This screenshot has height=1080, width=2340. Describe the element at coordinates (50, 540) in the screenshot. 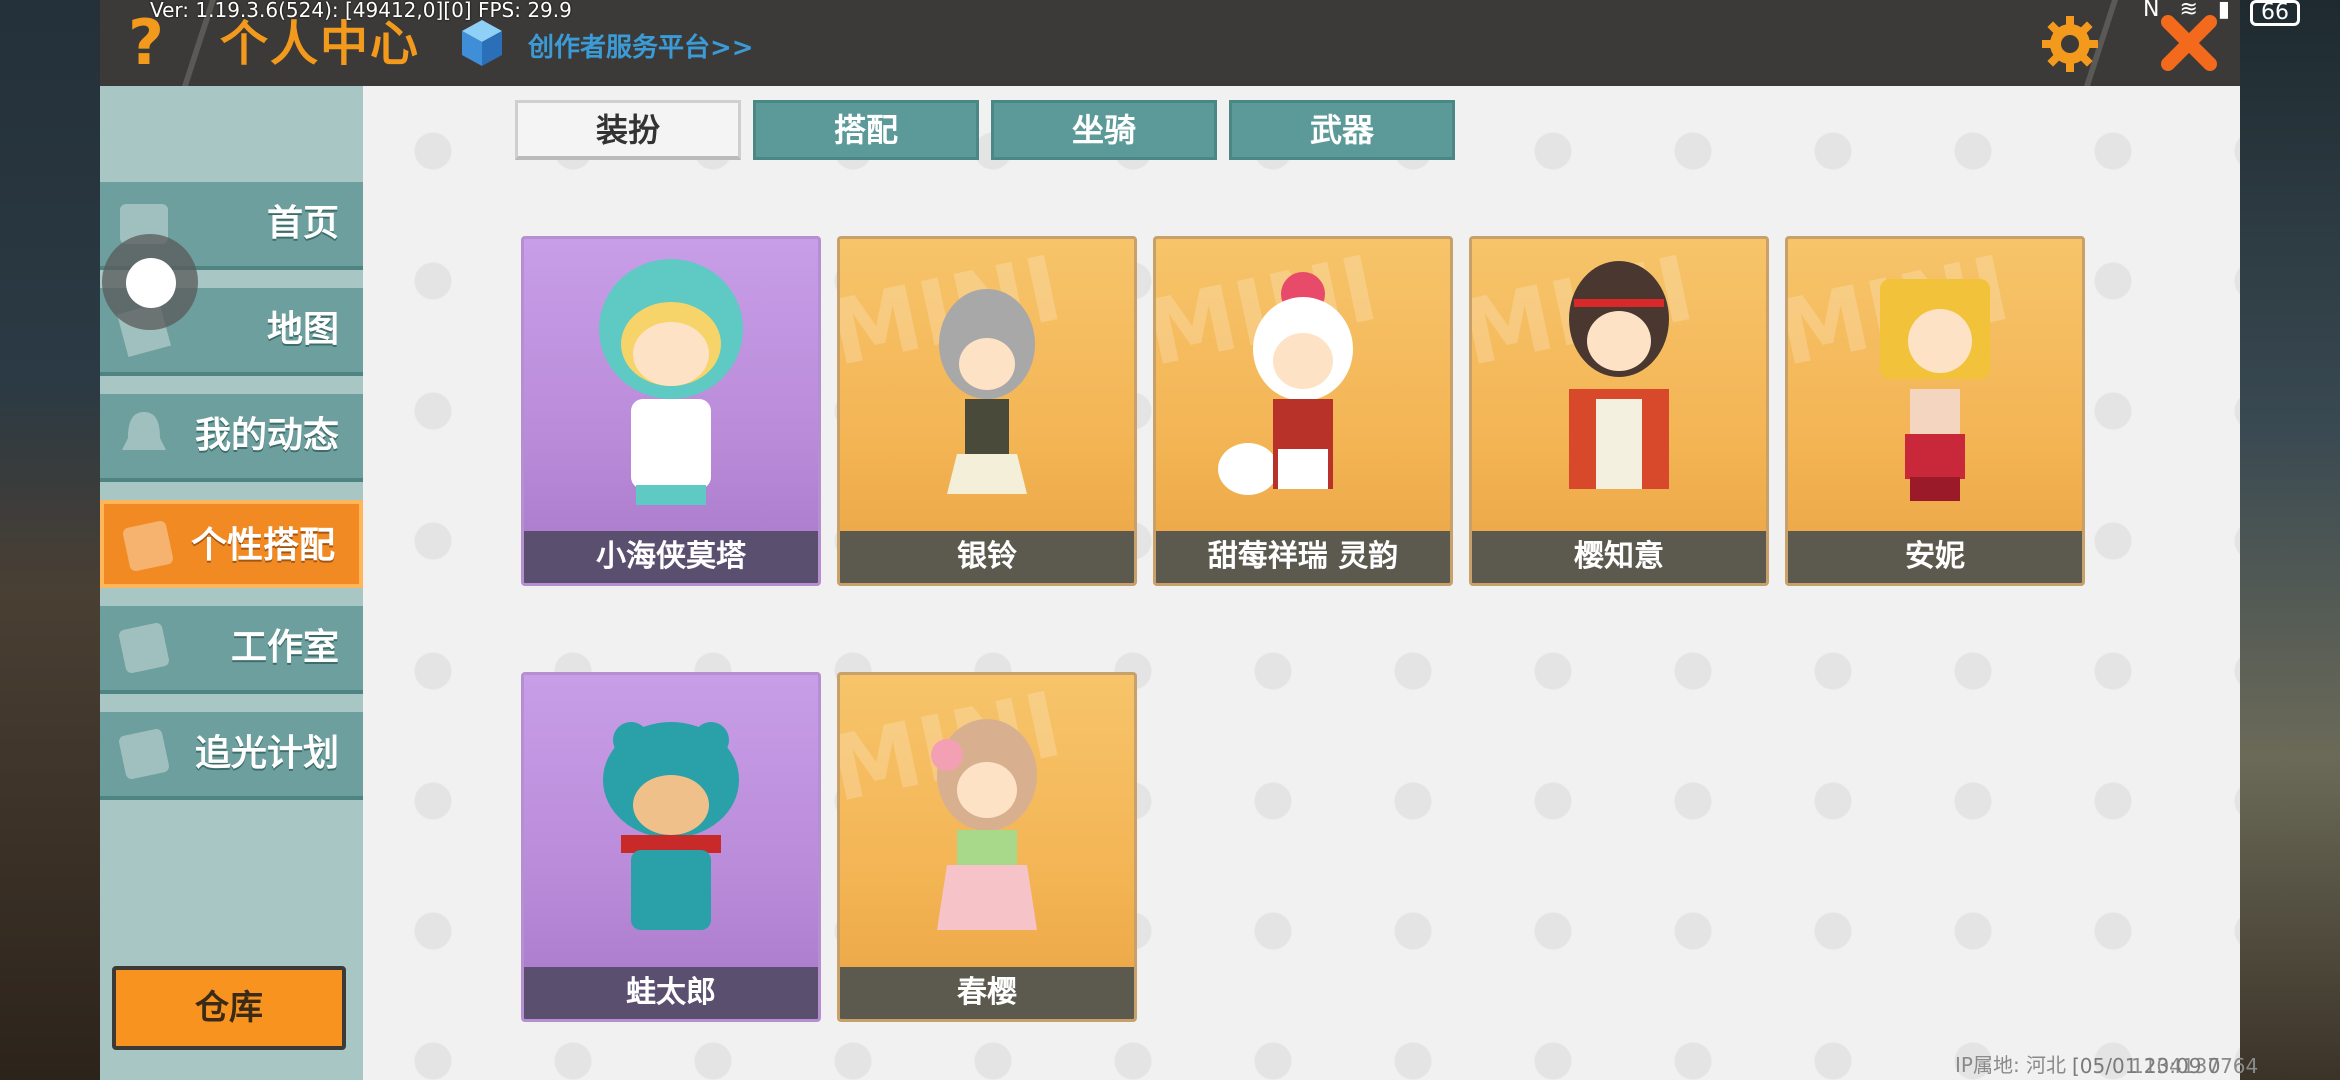

I see `background-scene-left` at that location.